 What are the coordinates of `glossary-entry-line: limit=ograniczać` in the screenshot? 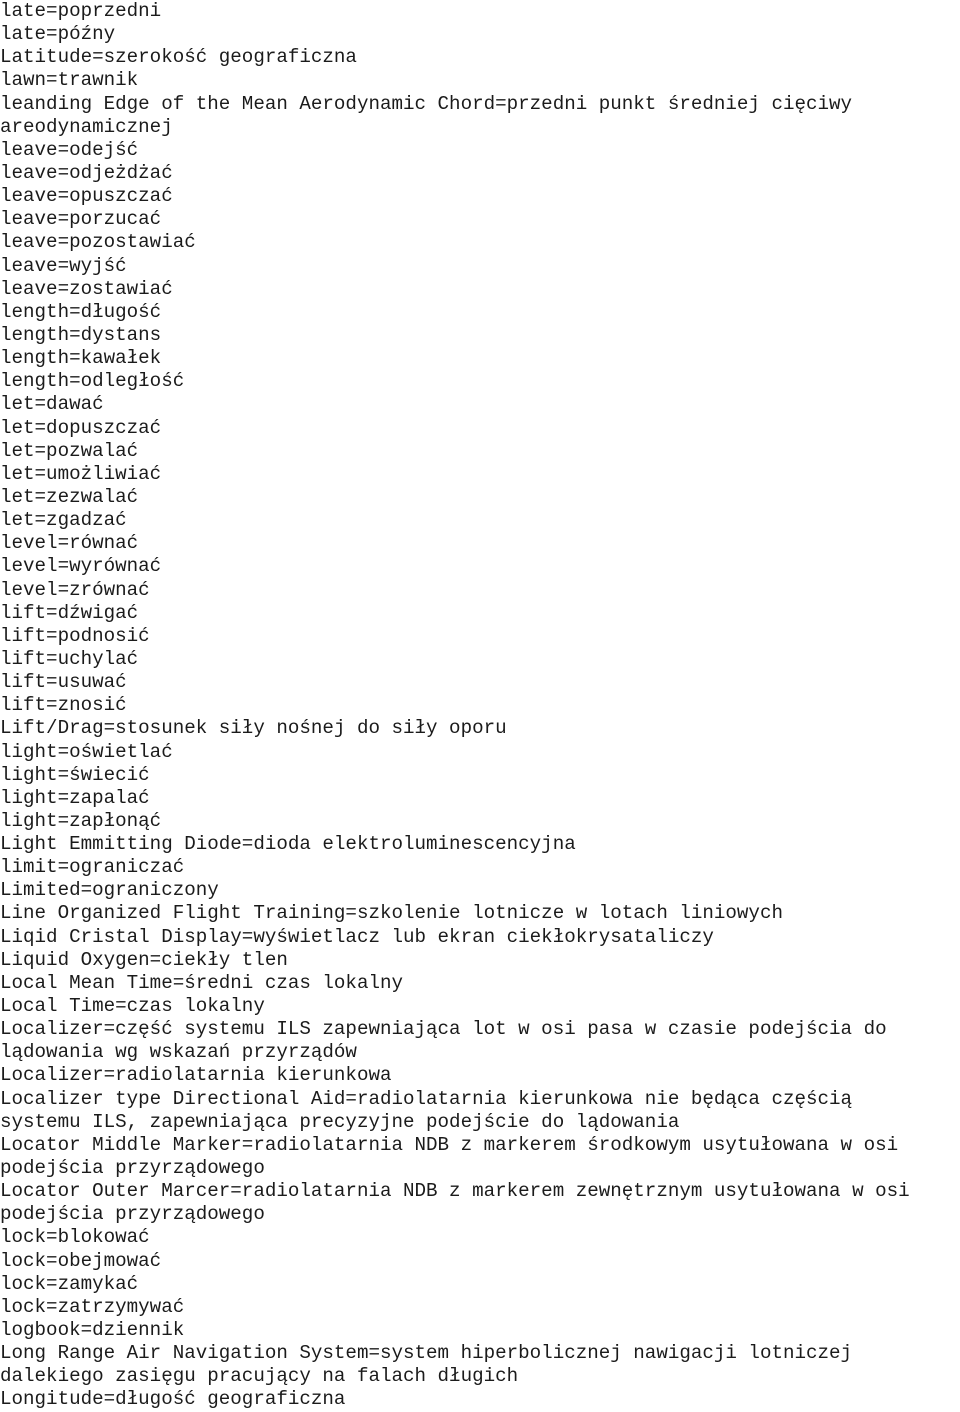 It's located at (92, 867).